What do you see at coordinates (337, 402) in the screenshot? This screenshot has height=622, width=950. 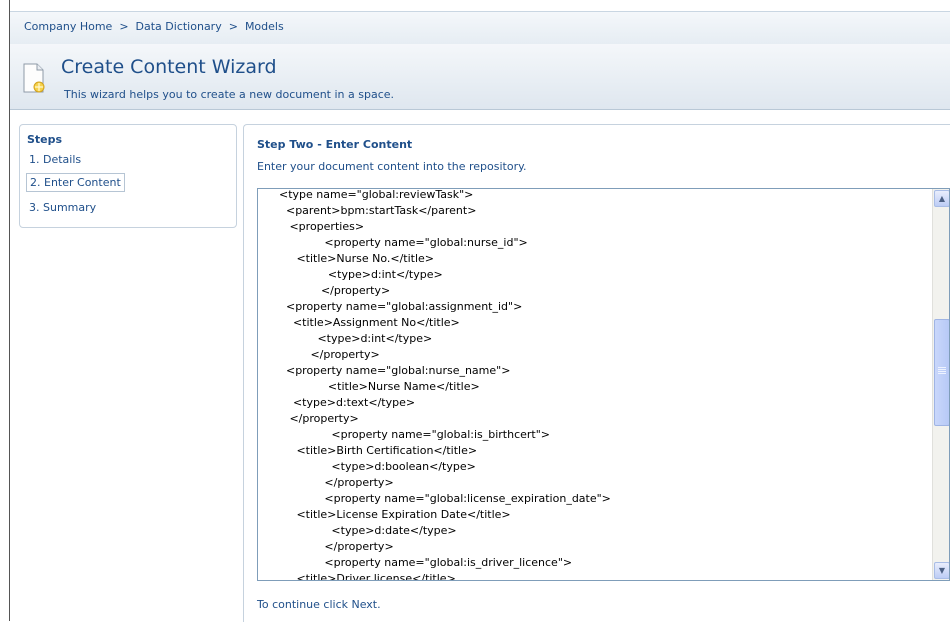 I see `editor-line: <type>d:text</type>` at bounding box center [337, 402].